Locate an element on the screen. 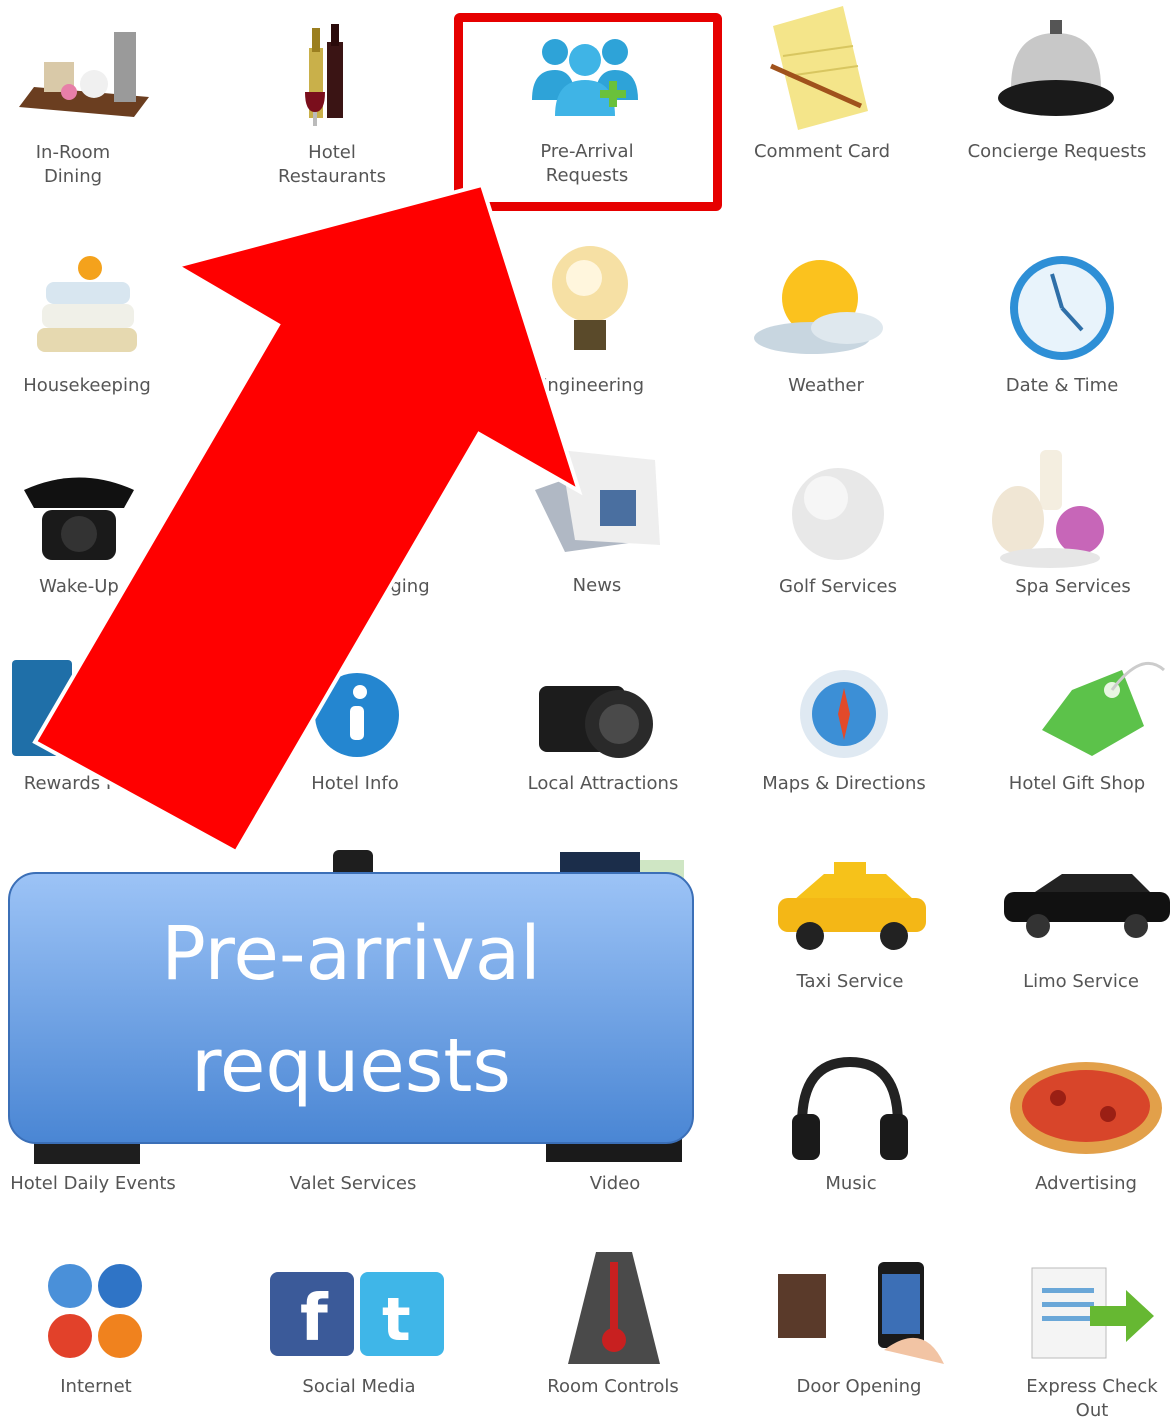  tile-label-advertising: Advertising is located at coordinates (1074, 1184).